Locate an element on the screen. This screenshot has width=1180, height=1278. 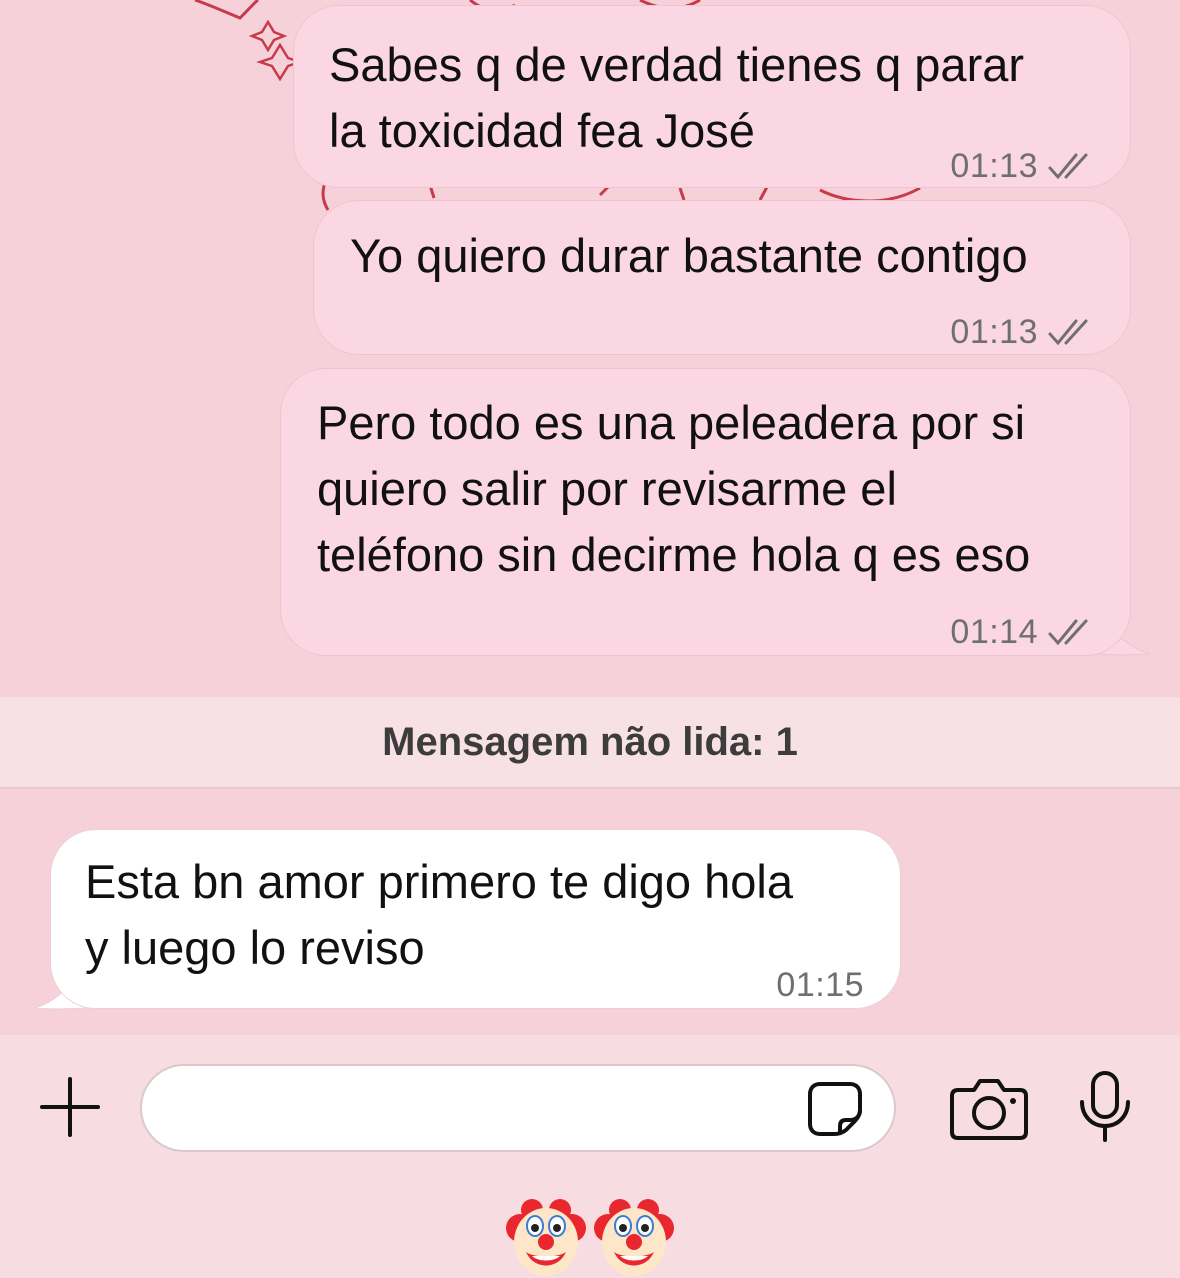
microphone-icon is located at coordinates (1105, 1106).